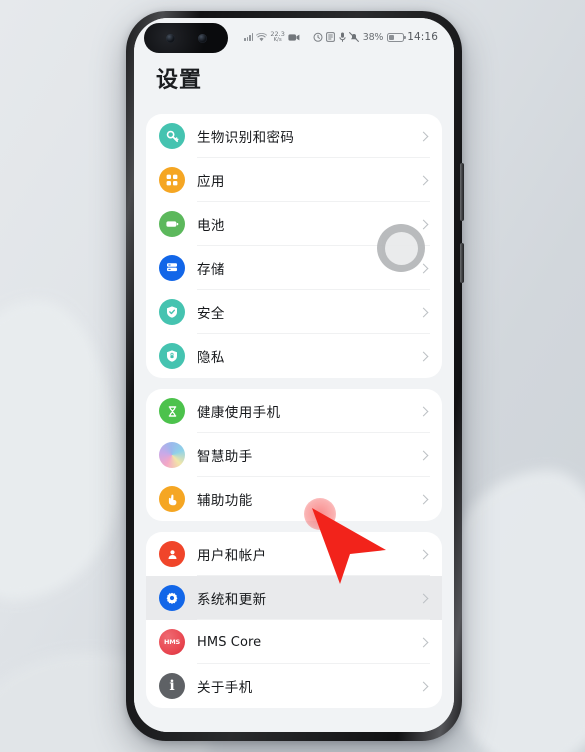 This screenshot has height=752, width=585. What do you see at coordinates (294, 82) in the screenshot?
I see `page-title: 设置` at bounding box center [294, 82].